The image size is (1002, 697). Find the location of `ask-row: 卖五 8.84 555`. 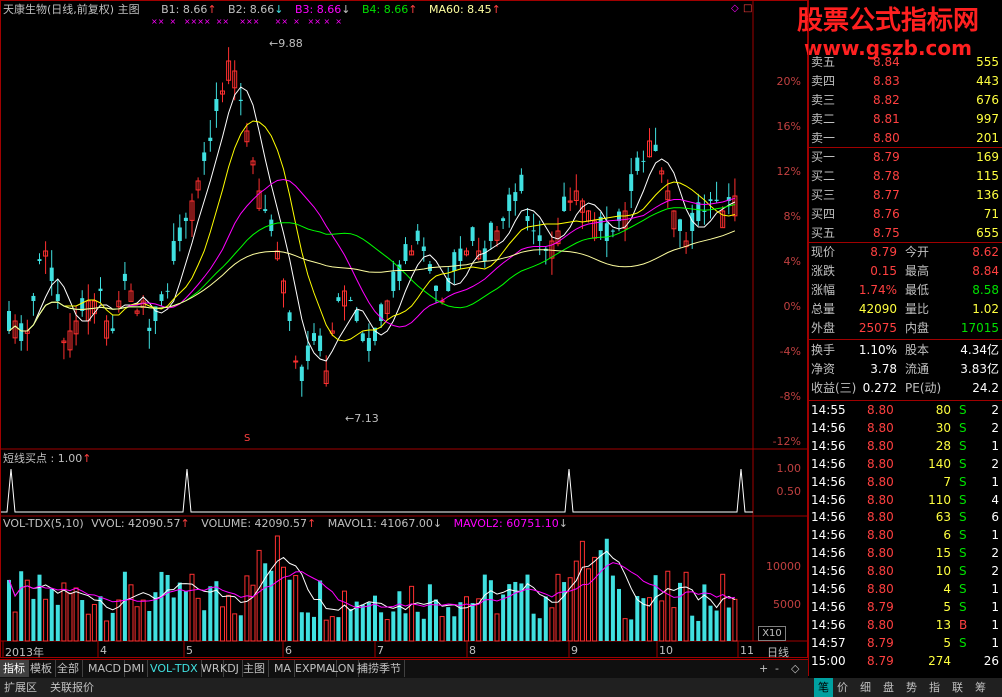

ask-row: 卖五 8.84 555 is located at coordinates (905, 62).